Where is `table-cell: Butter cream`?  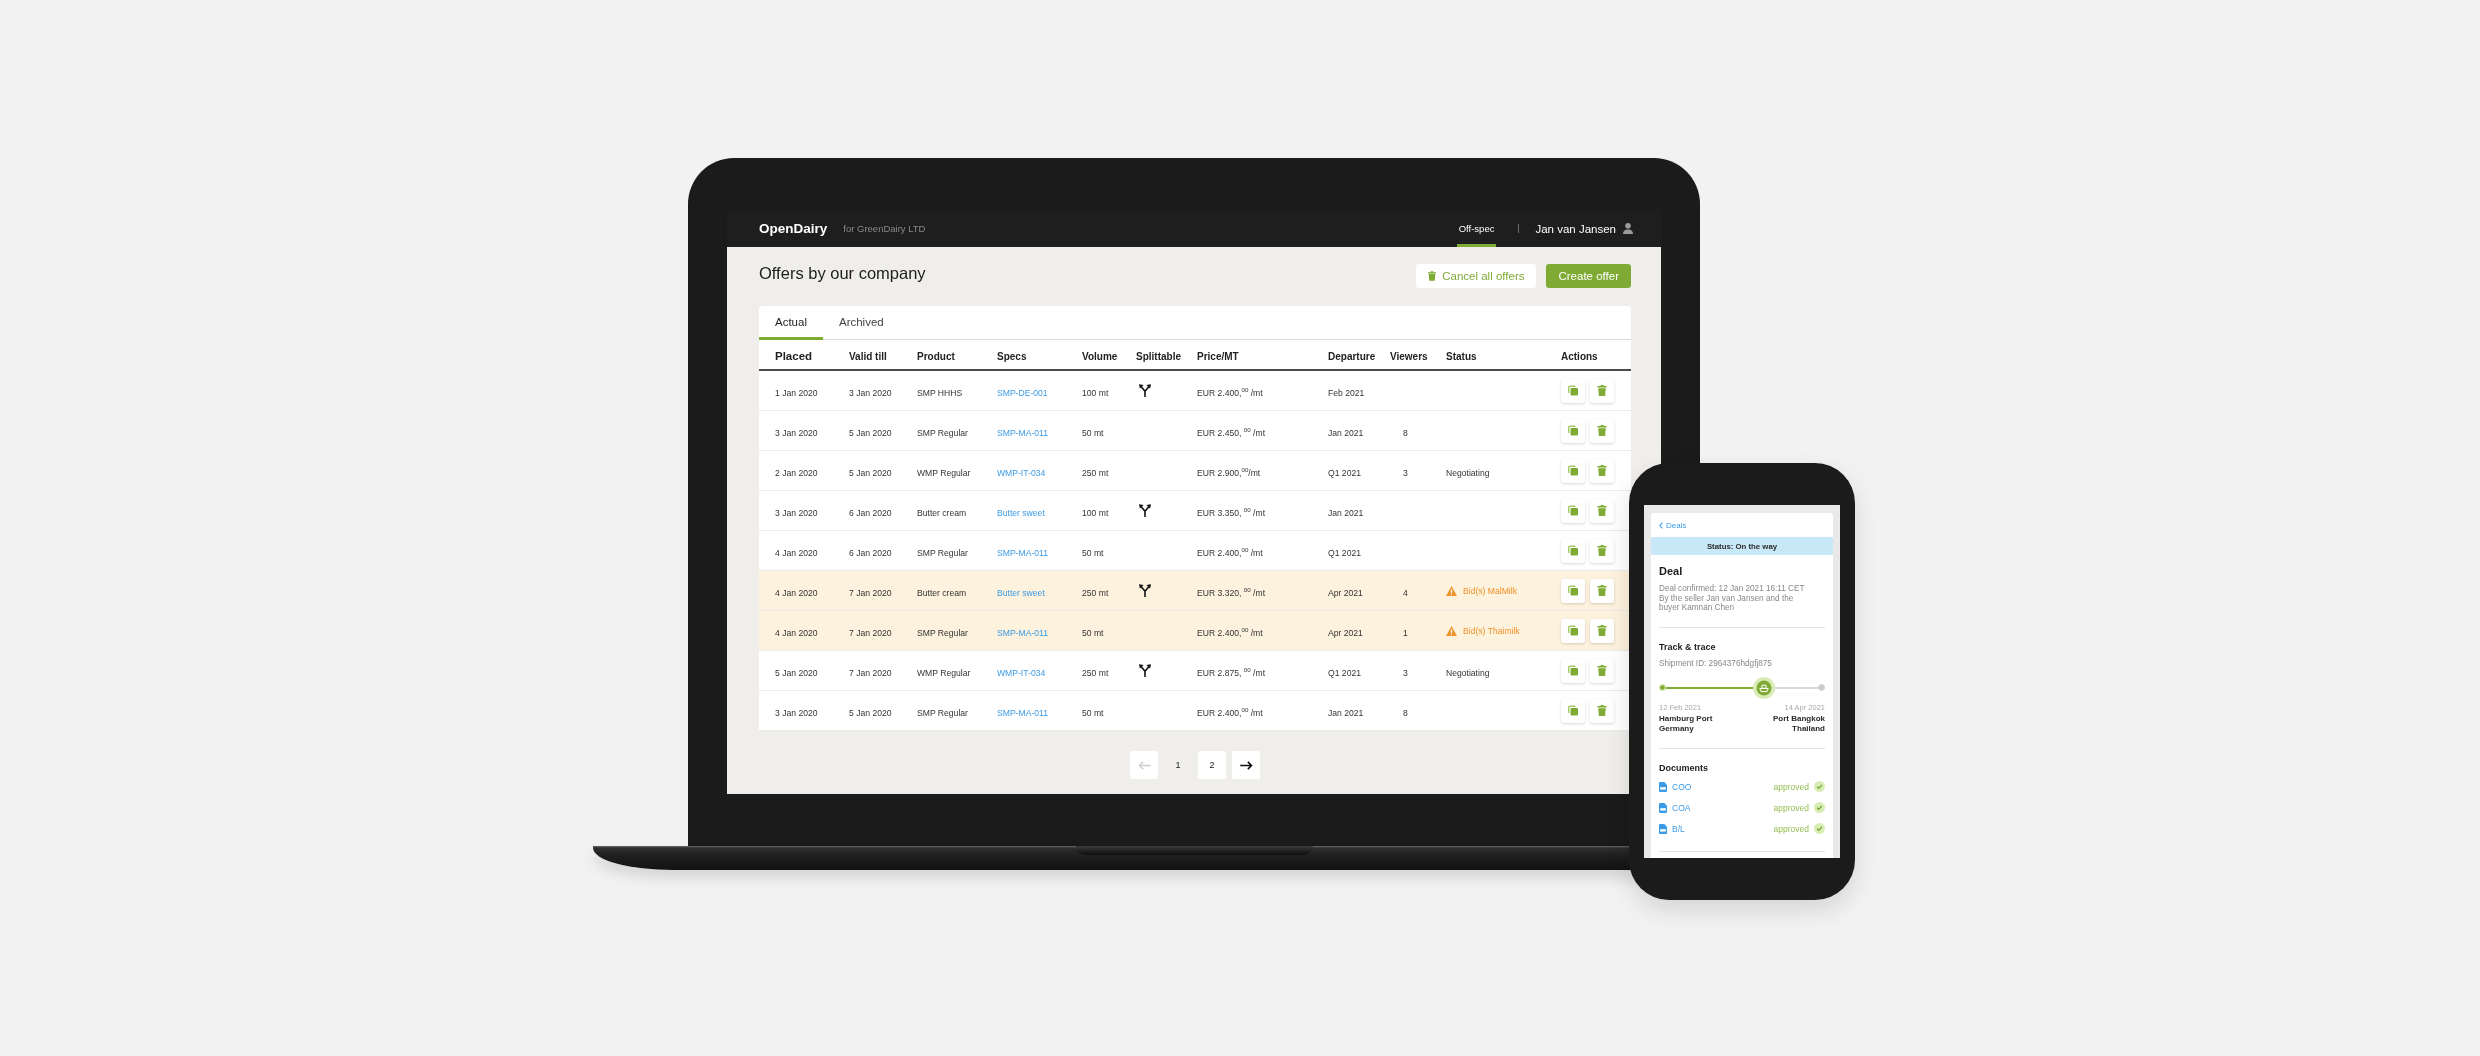 table-cell: Butter cream is located at coordinates (942, 592).